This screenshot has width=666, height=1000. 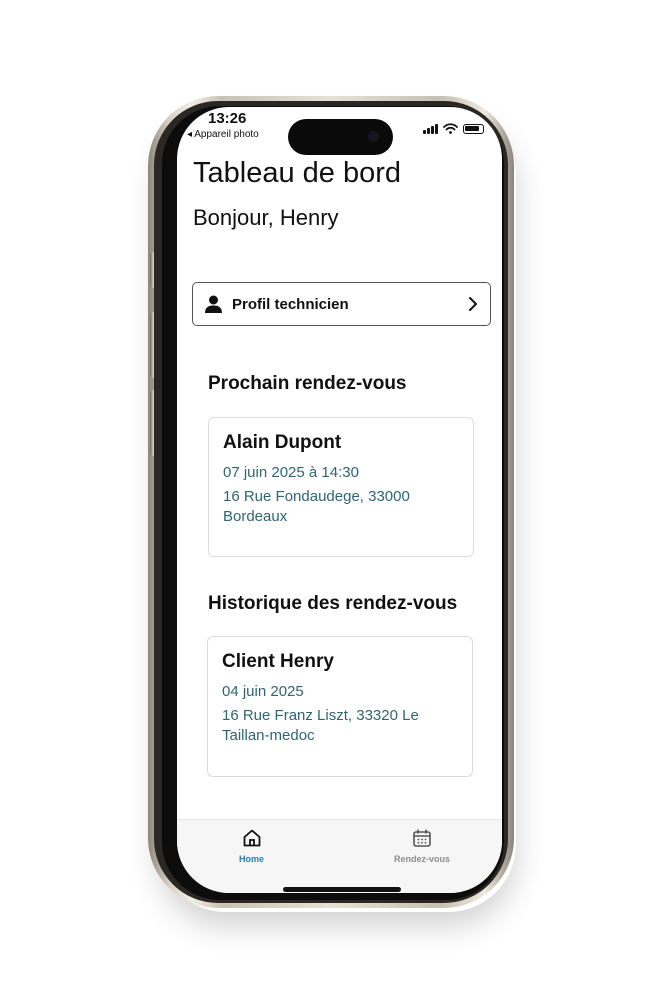 What do you see at coordinates (450, 128) in the screenshot?
I see `wifi-icon` at bounding box center [450, 128].